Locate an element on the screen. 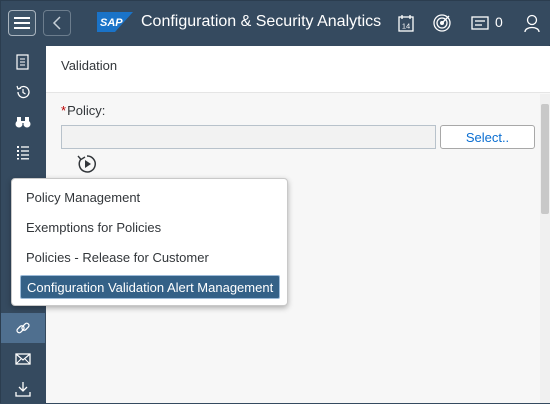 The image size is (550, 404). policy-input is located at coordinates (248, 137).